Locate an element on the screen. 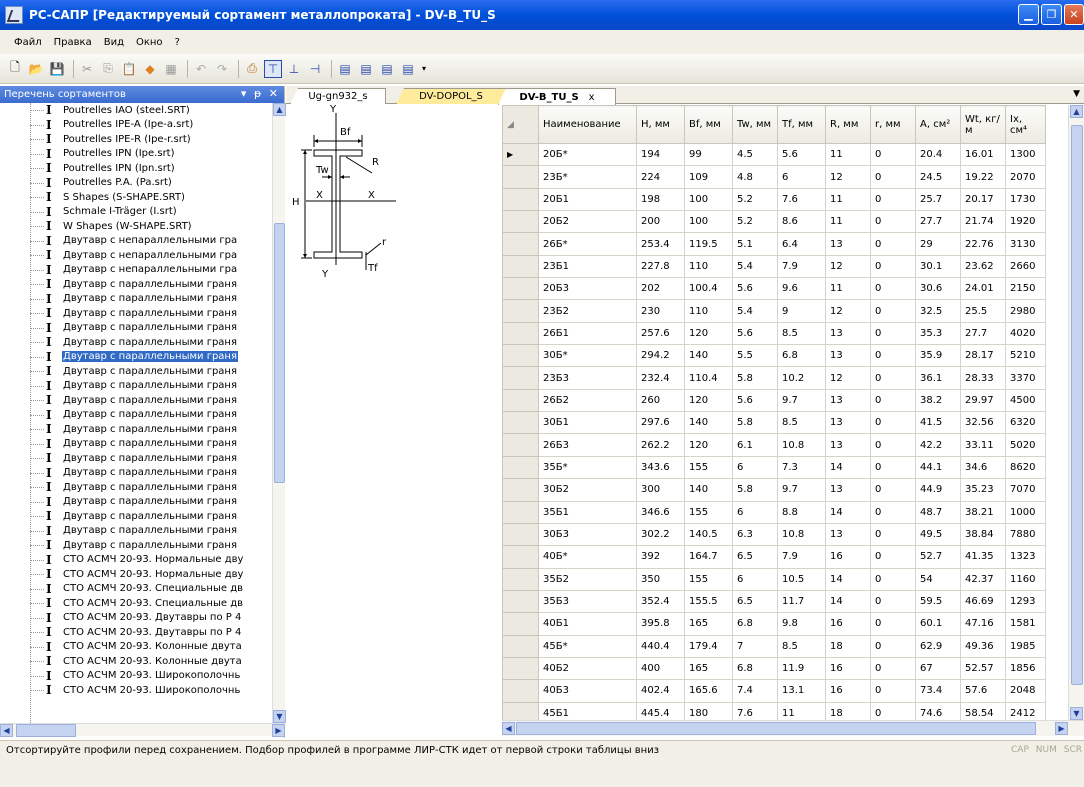 The width and height of the screenshot is (1084, 787). tab-close-icon: x is located at coordinates (592, 97).